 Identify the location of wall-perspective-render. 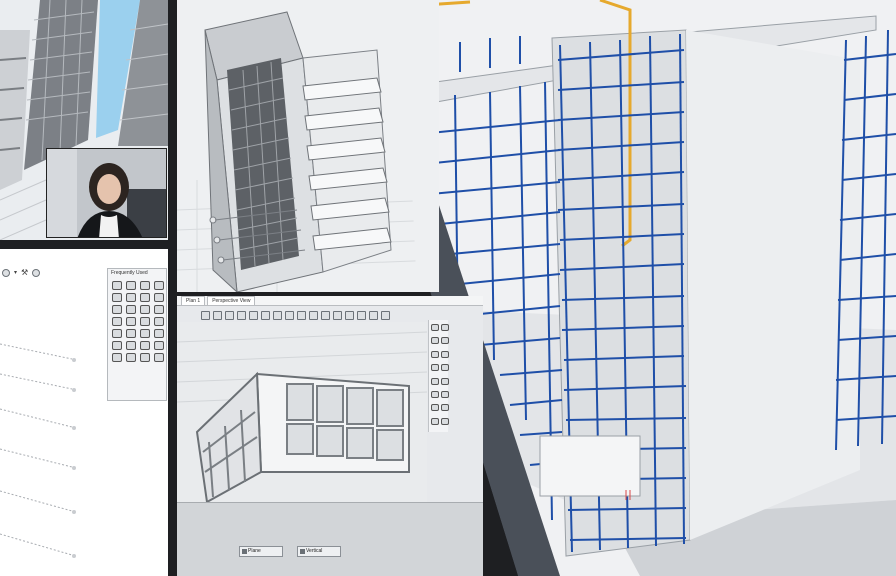
(302, 412).